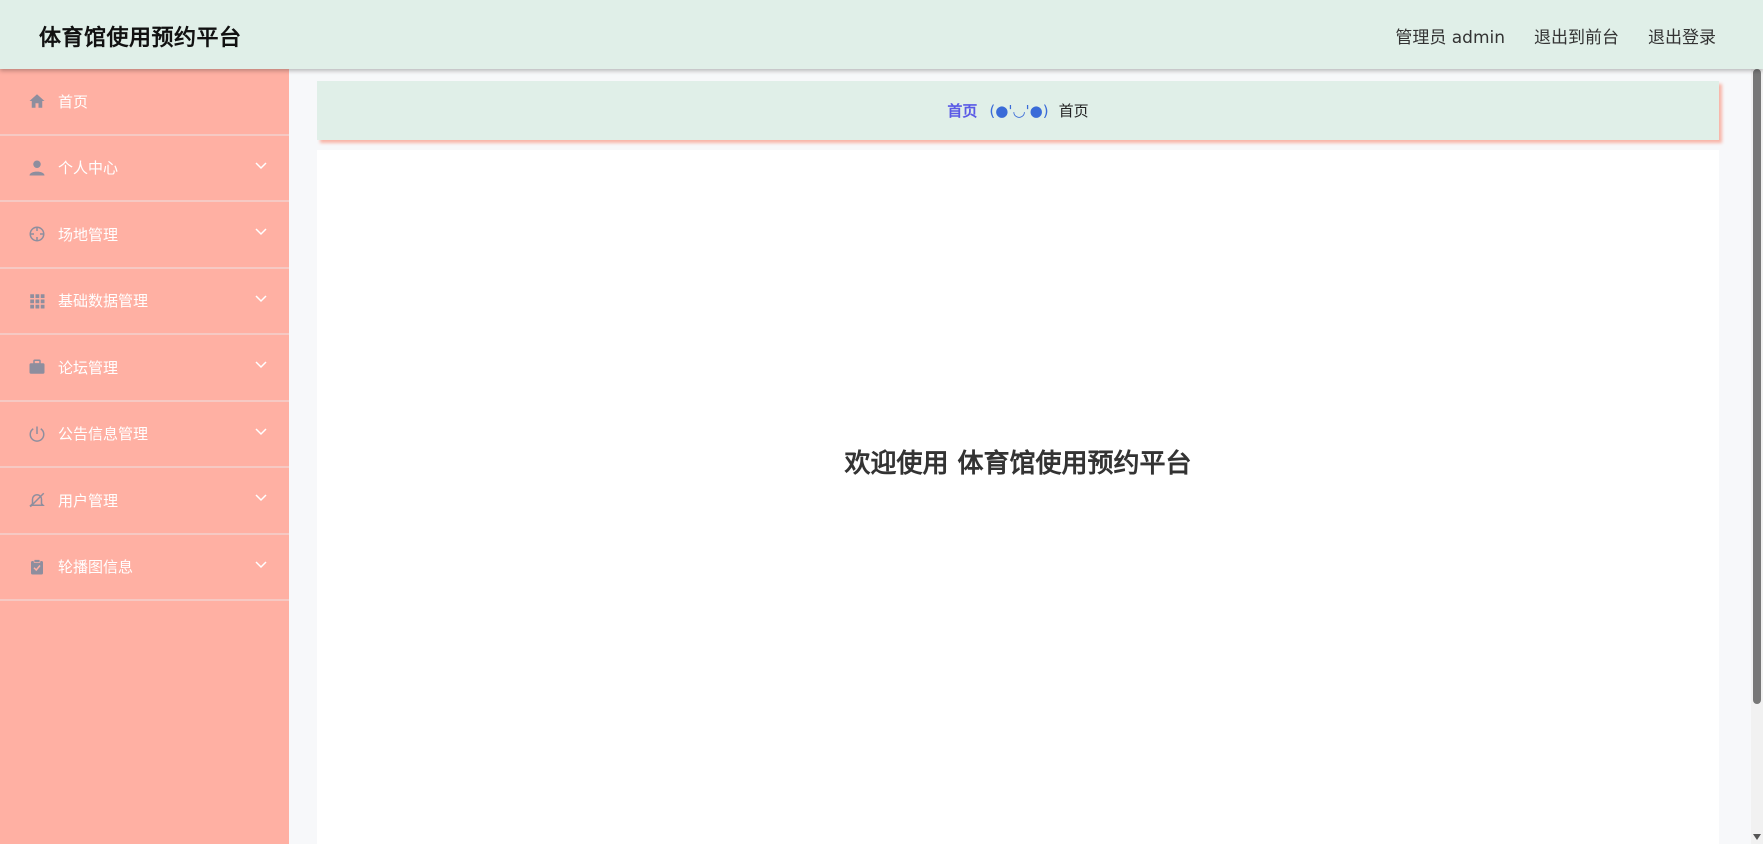 The height and width of the screenshot is (844, 1763). I want to click on sidebar-item-basic-data-management: 基础数据管理, so click(144, 302).